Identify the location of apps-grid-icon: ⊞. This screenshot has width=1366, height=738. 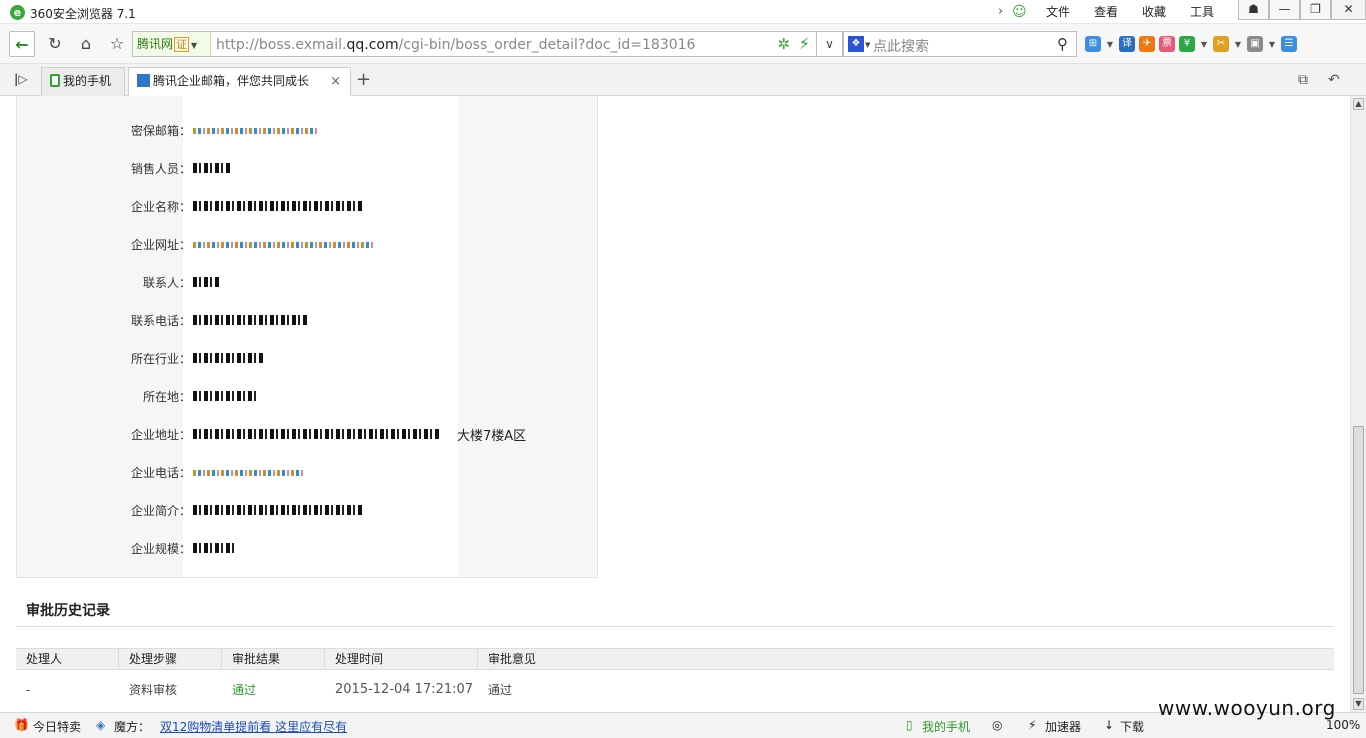
(1093, 44).